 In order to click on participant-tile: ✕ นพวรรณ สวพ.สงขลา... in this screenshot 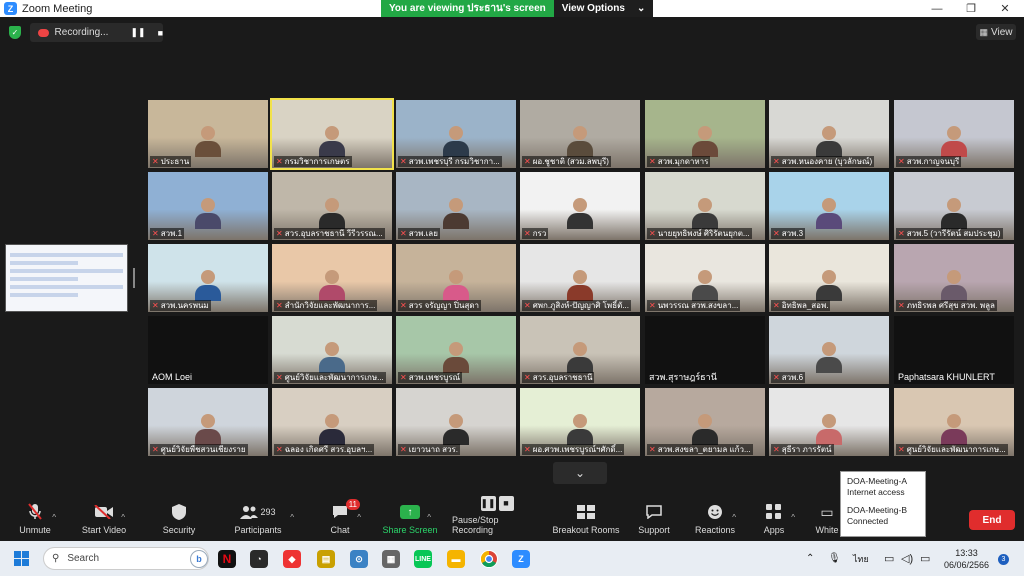, I will do `click(705, 278)`.